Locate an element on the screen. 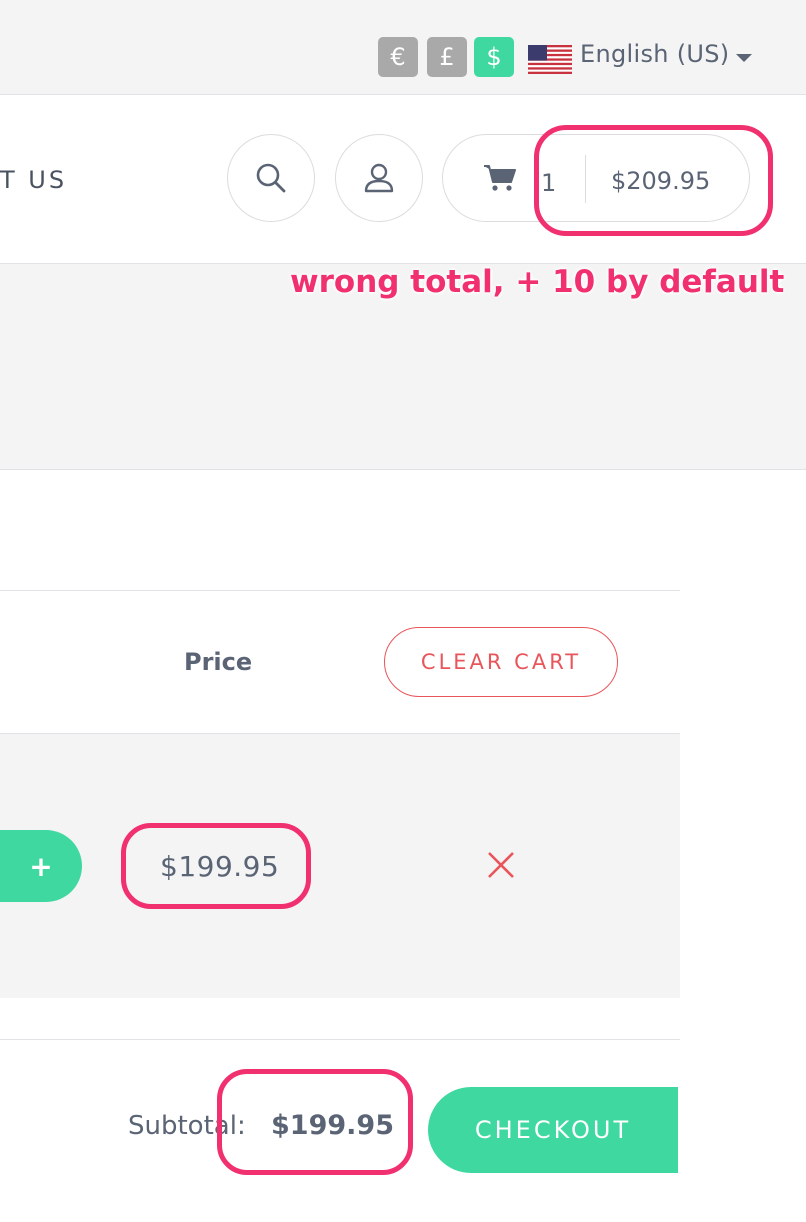  close-icon is located at coordinates (501, 865).